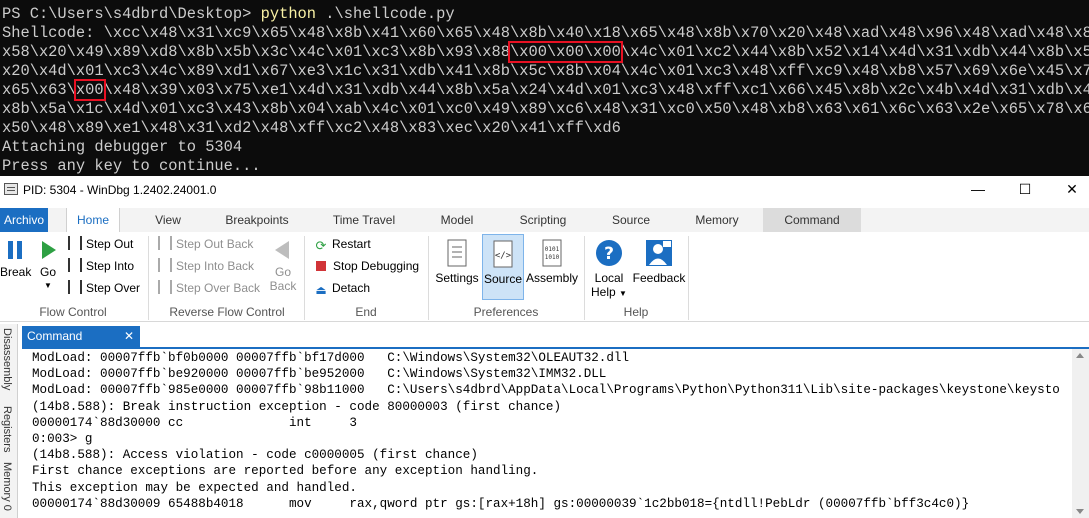 This screenshot has width=1089, height=518. Describe the element at coordinates (552, 249) in the screenshot. I see `svg-text: 0101` at that location.